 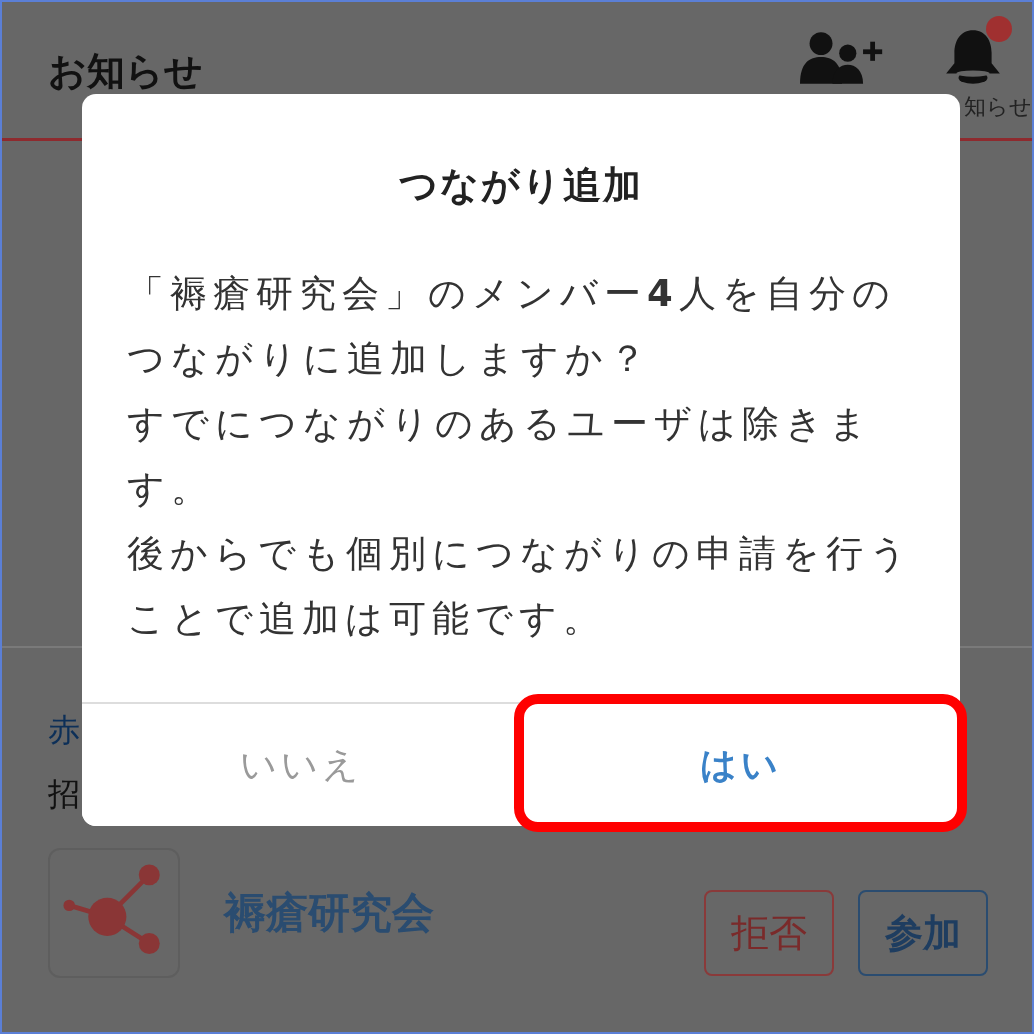 I want to click on dialog-title: つながり追加, so click(x=521, y=185).